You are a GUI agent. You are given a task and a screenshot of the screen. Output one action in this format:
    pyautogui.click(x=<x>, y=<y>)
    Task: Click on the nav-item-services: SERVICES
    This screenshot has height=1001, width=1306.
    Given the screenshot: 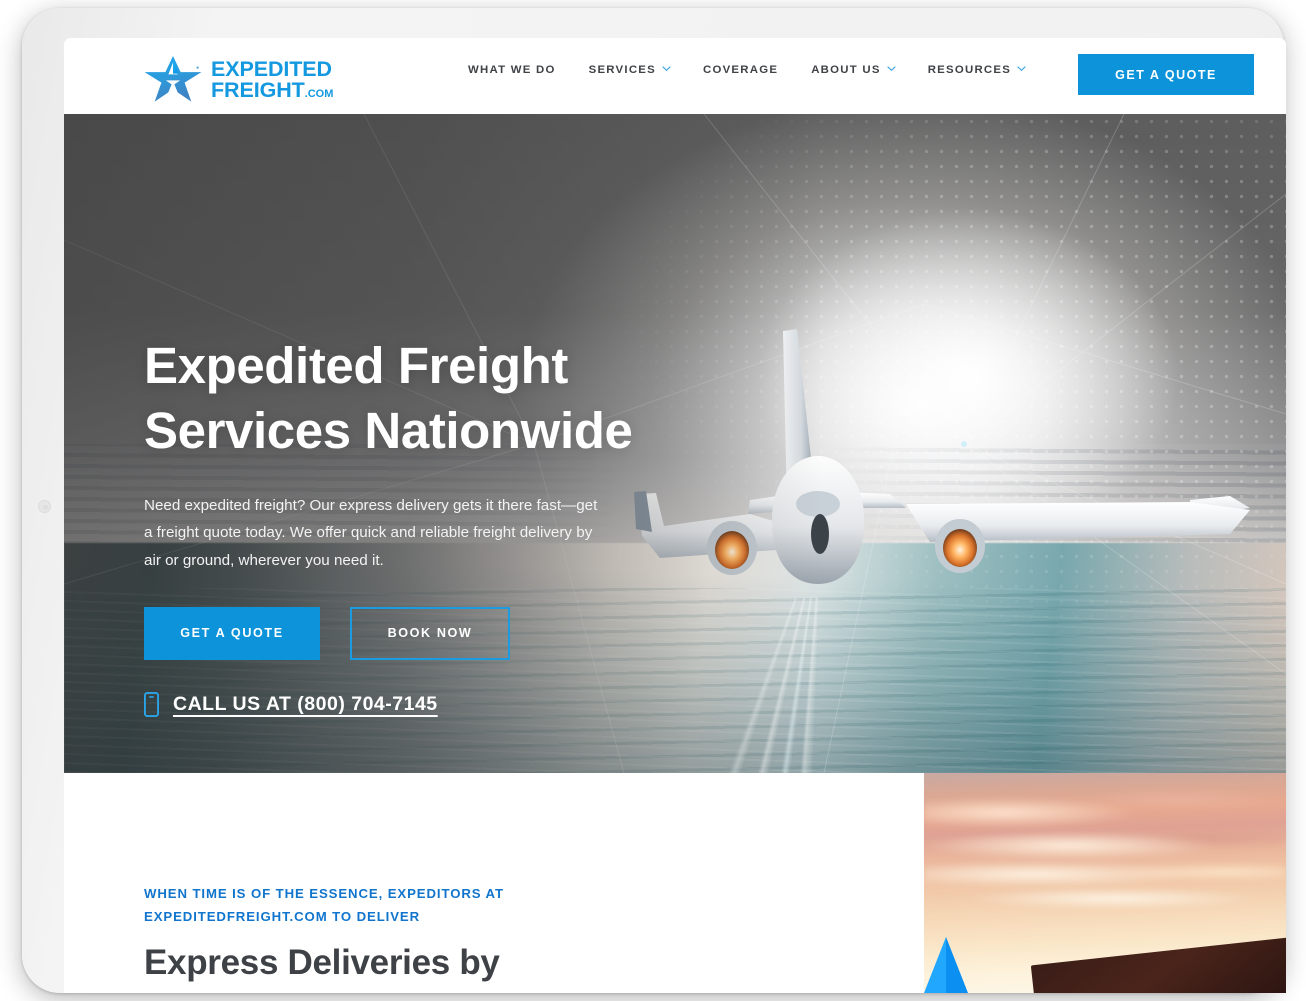 What is the action you would take?
    pyautogui.click(x=629, y=70)
    